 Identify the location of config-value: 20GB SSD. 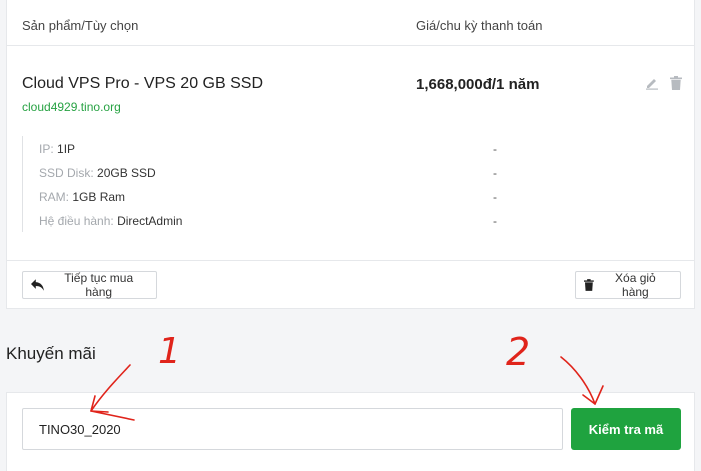
(126, 173).